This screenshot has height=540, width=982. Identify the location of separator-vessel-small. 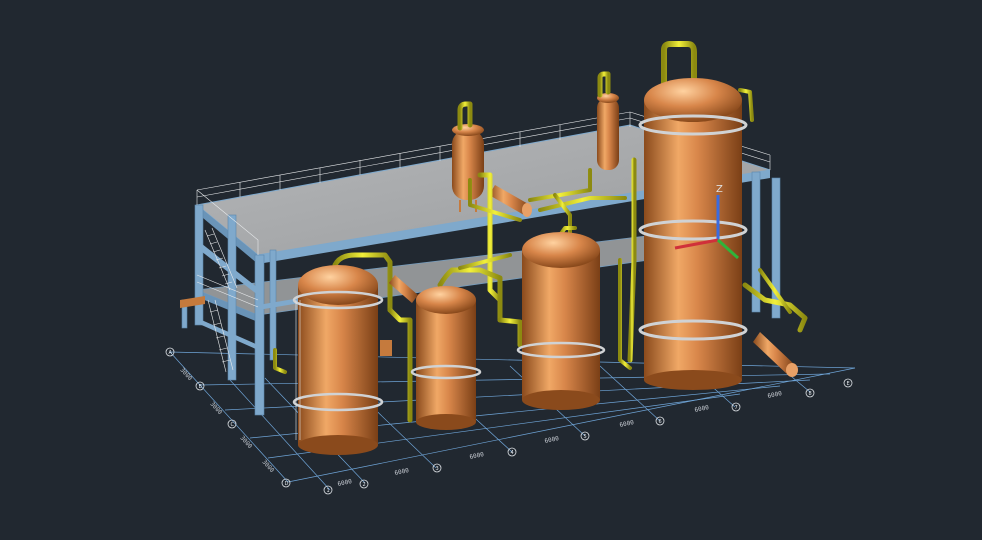
(446, 358).